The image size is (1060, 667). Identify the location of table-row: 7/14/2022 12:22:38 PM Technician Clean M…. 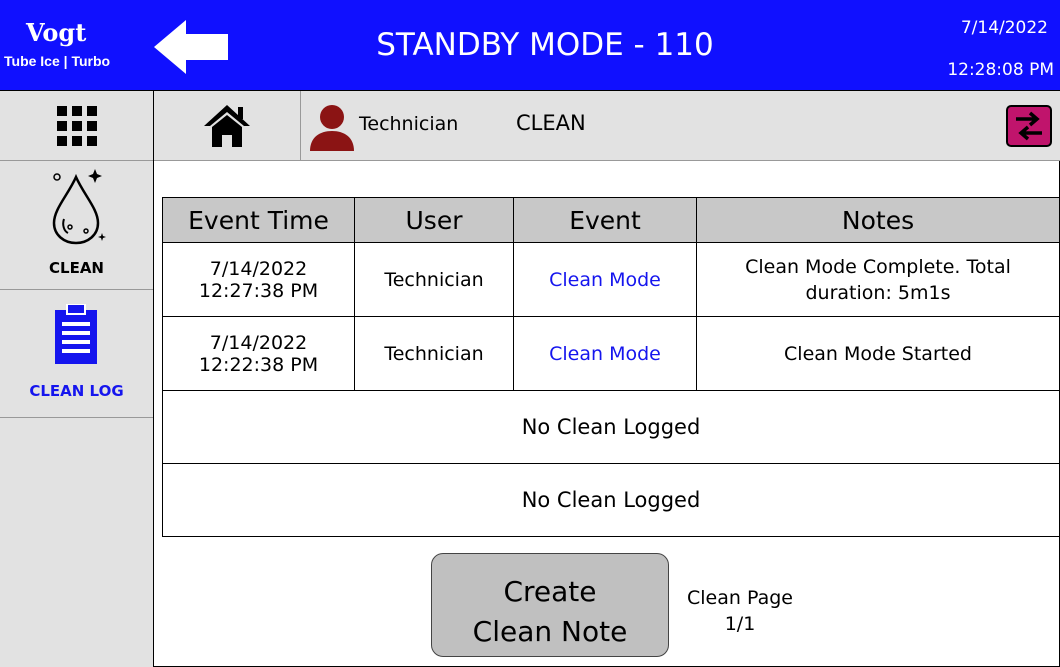
(611, 353).